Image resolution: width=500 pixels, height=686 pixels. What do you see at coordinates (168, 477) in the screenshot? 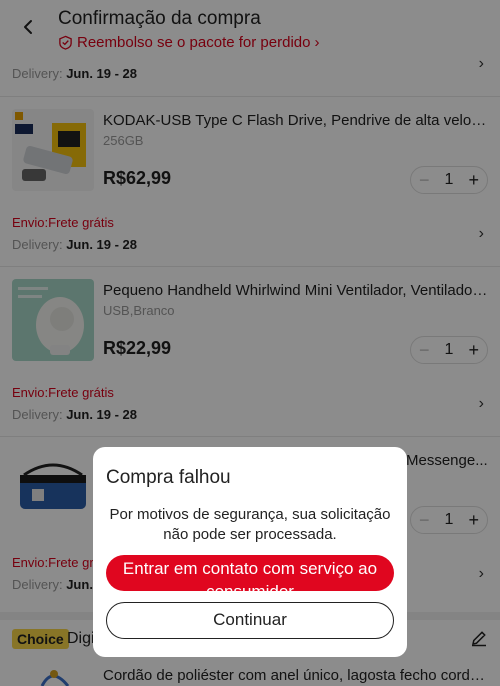
I see `dialog-title: Compra falhou` at bounding box center [168, 477].